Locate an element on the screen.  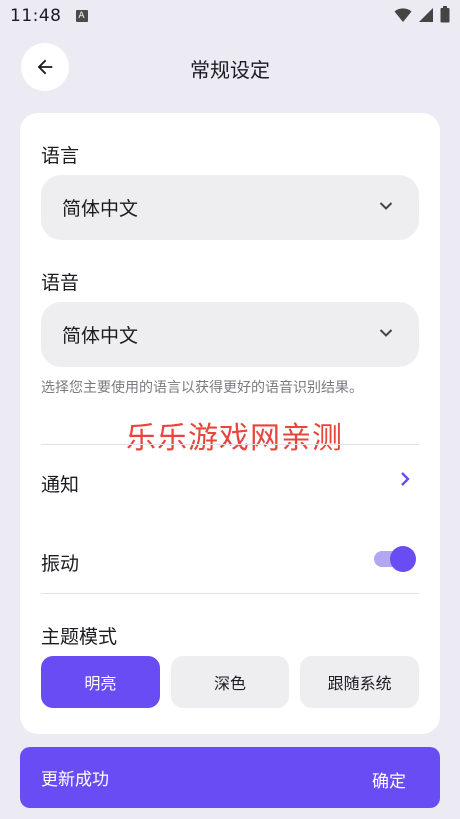
status-bar: 11:48 A is located at coordinates (230, 16).